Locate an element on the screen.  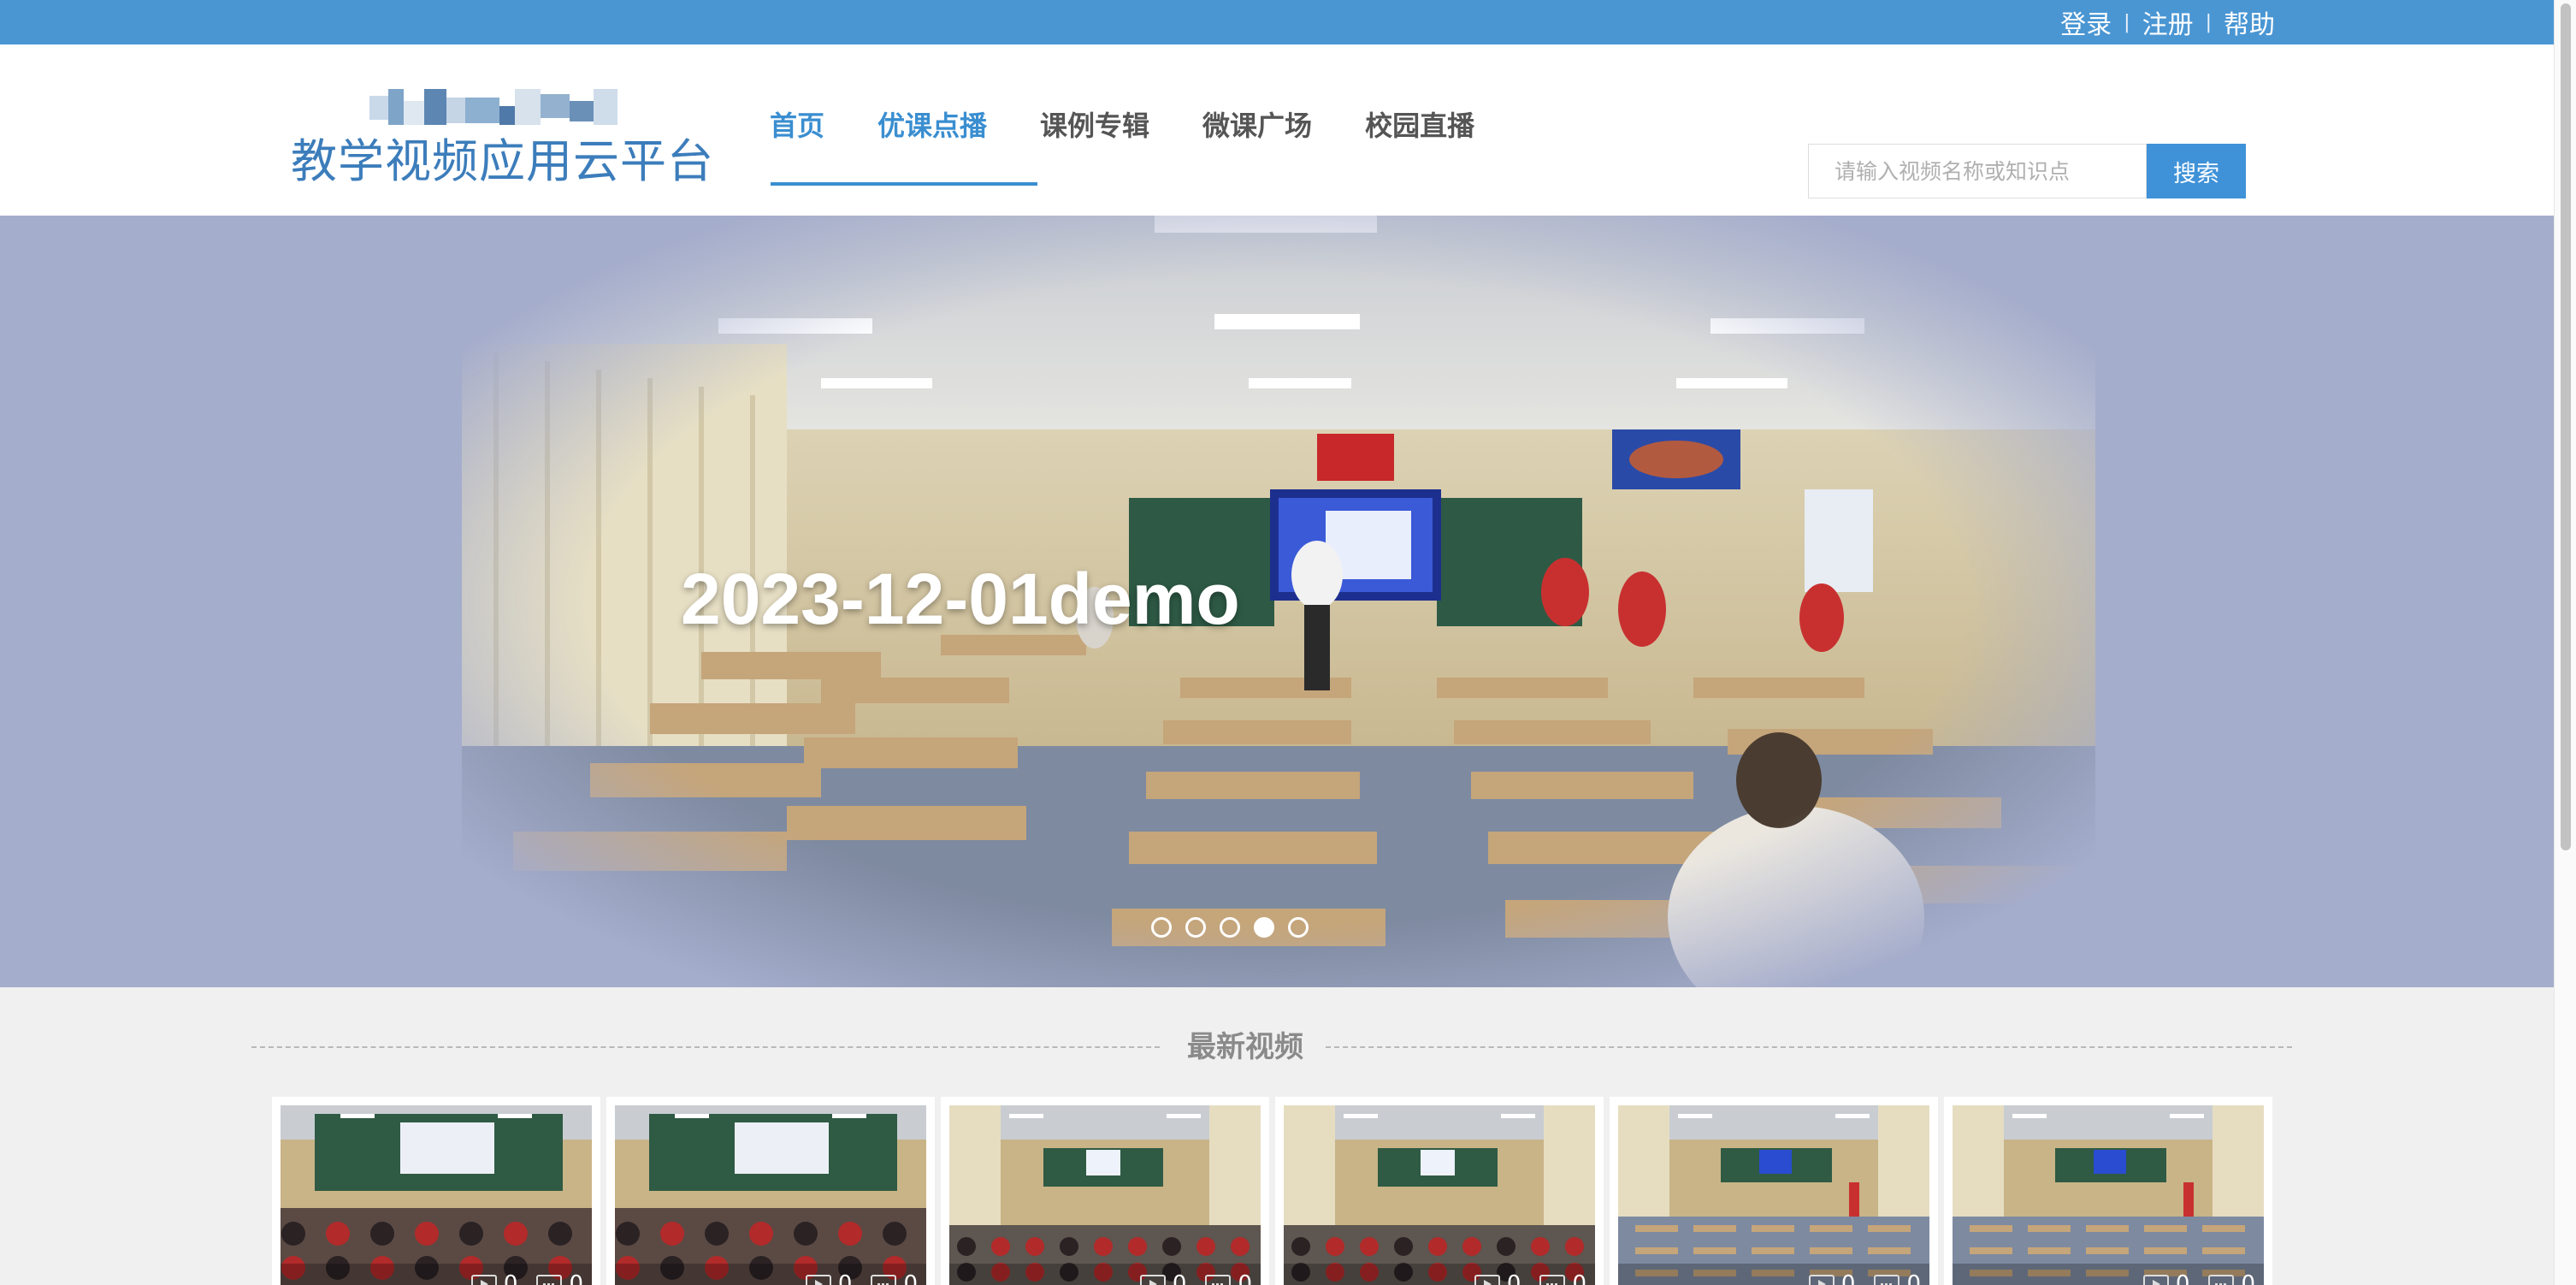
search-input is located at coordinates (1977, 171).